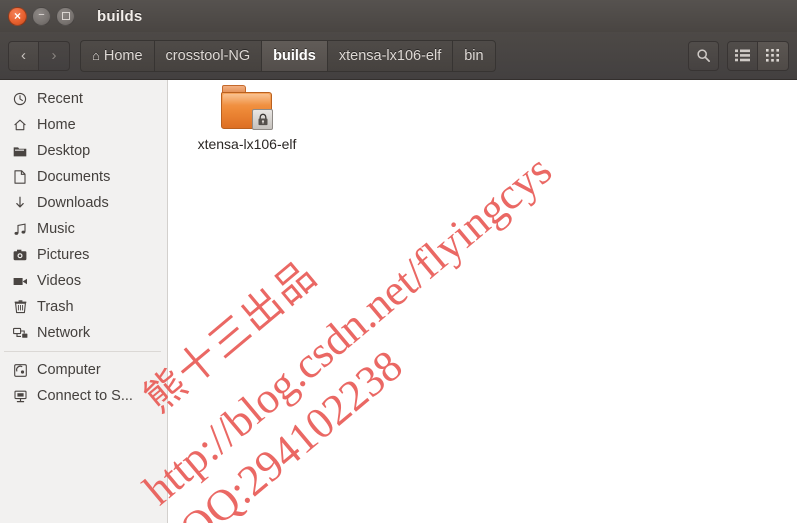  I want to click on list-view-button, so click(742, 55).